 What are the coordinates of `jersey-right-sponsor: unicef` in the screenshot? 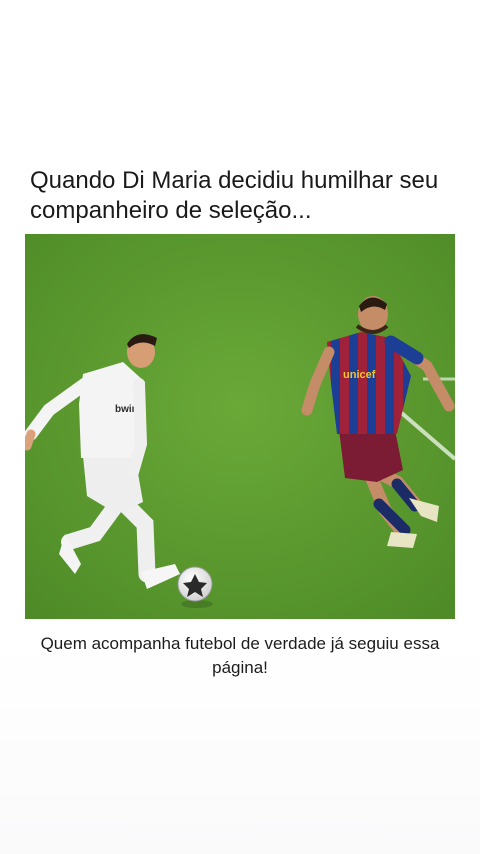 It's located at (359, 375).